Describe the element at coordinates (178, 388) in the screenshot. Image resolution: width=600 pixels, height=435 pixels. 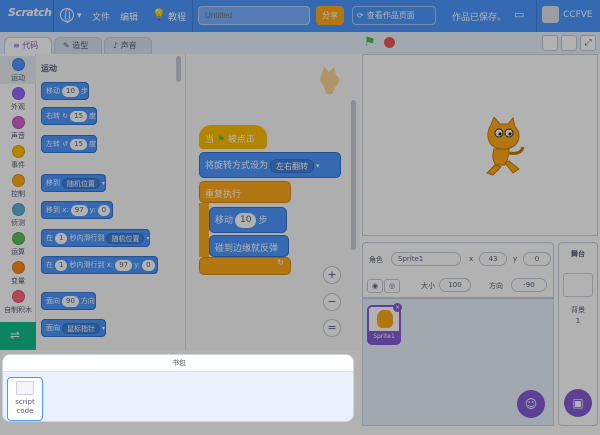
I see `backpack-panel: 书包 script code` at that location.